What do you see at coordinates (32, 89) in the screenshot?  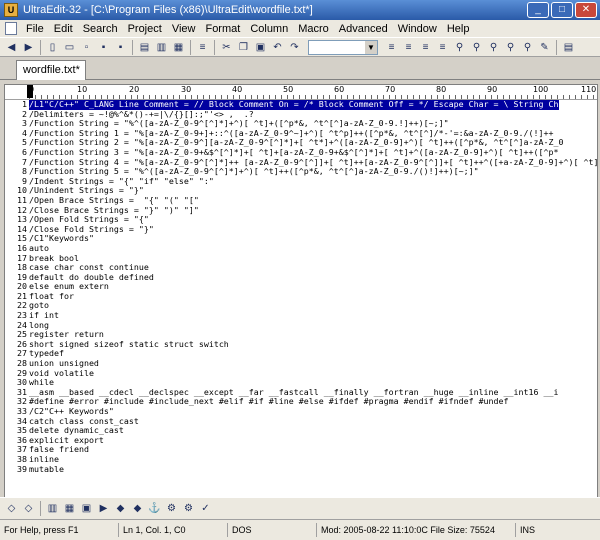 I see `ruler-number: 0` at bounding box center [32, 89].